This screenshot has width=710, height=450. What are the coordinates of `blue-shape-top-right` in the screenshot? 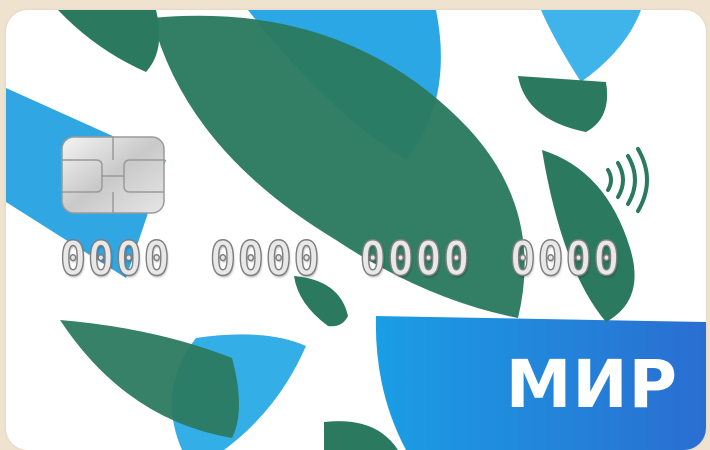 It's located at (591, 46).